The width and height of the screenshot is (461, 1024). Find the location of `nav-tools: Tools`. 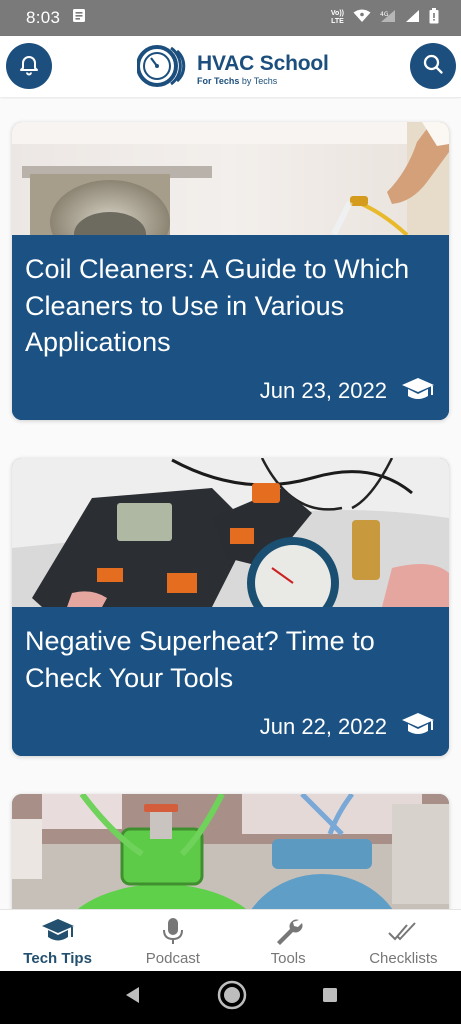

nav-tools: Tools is located at coordinates (288, 940).